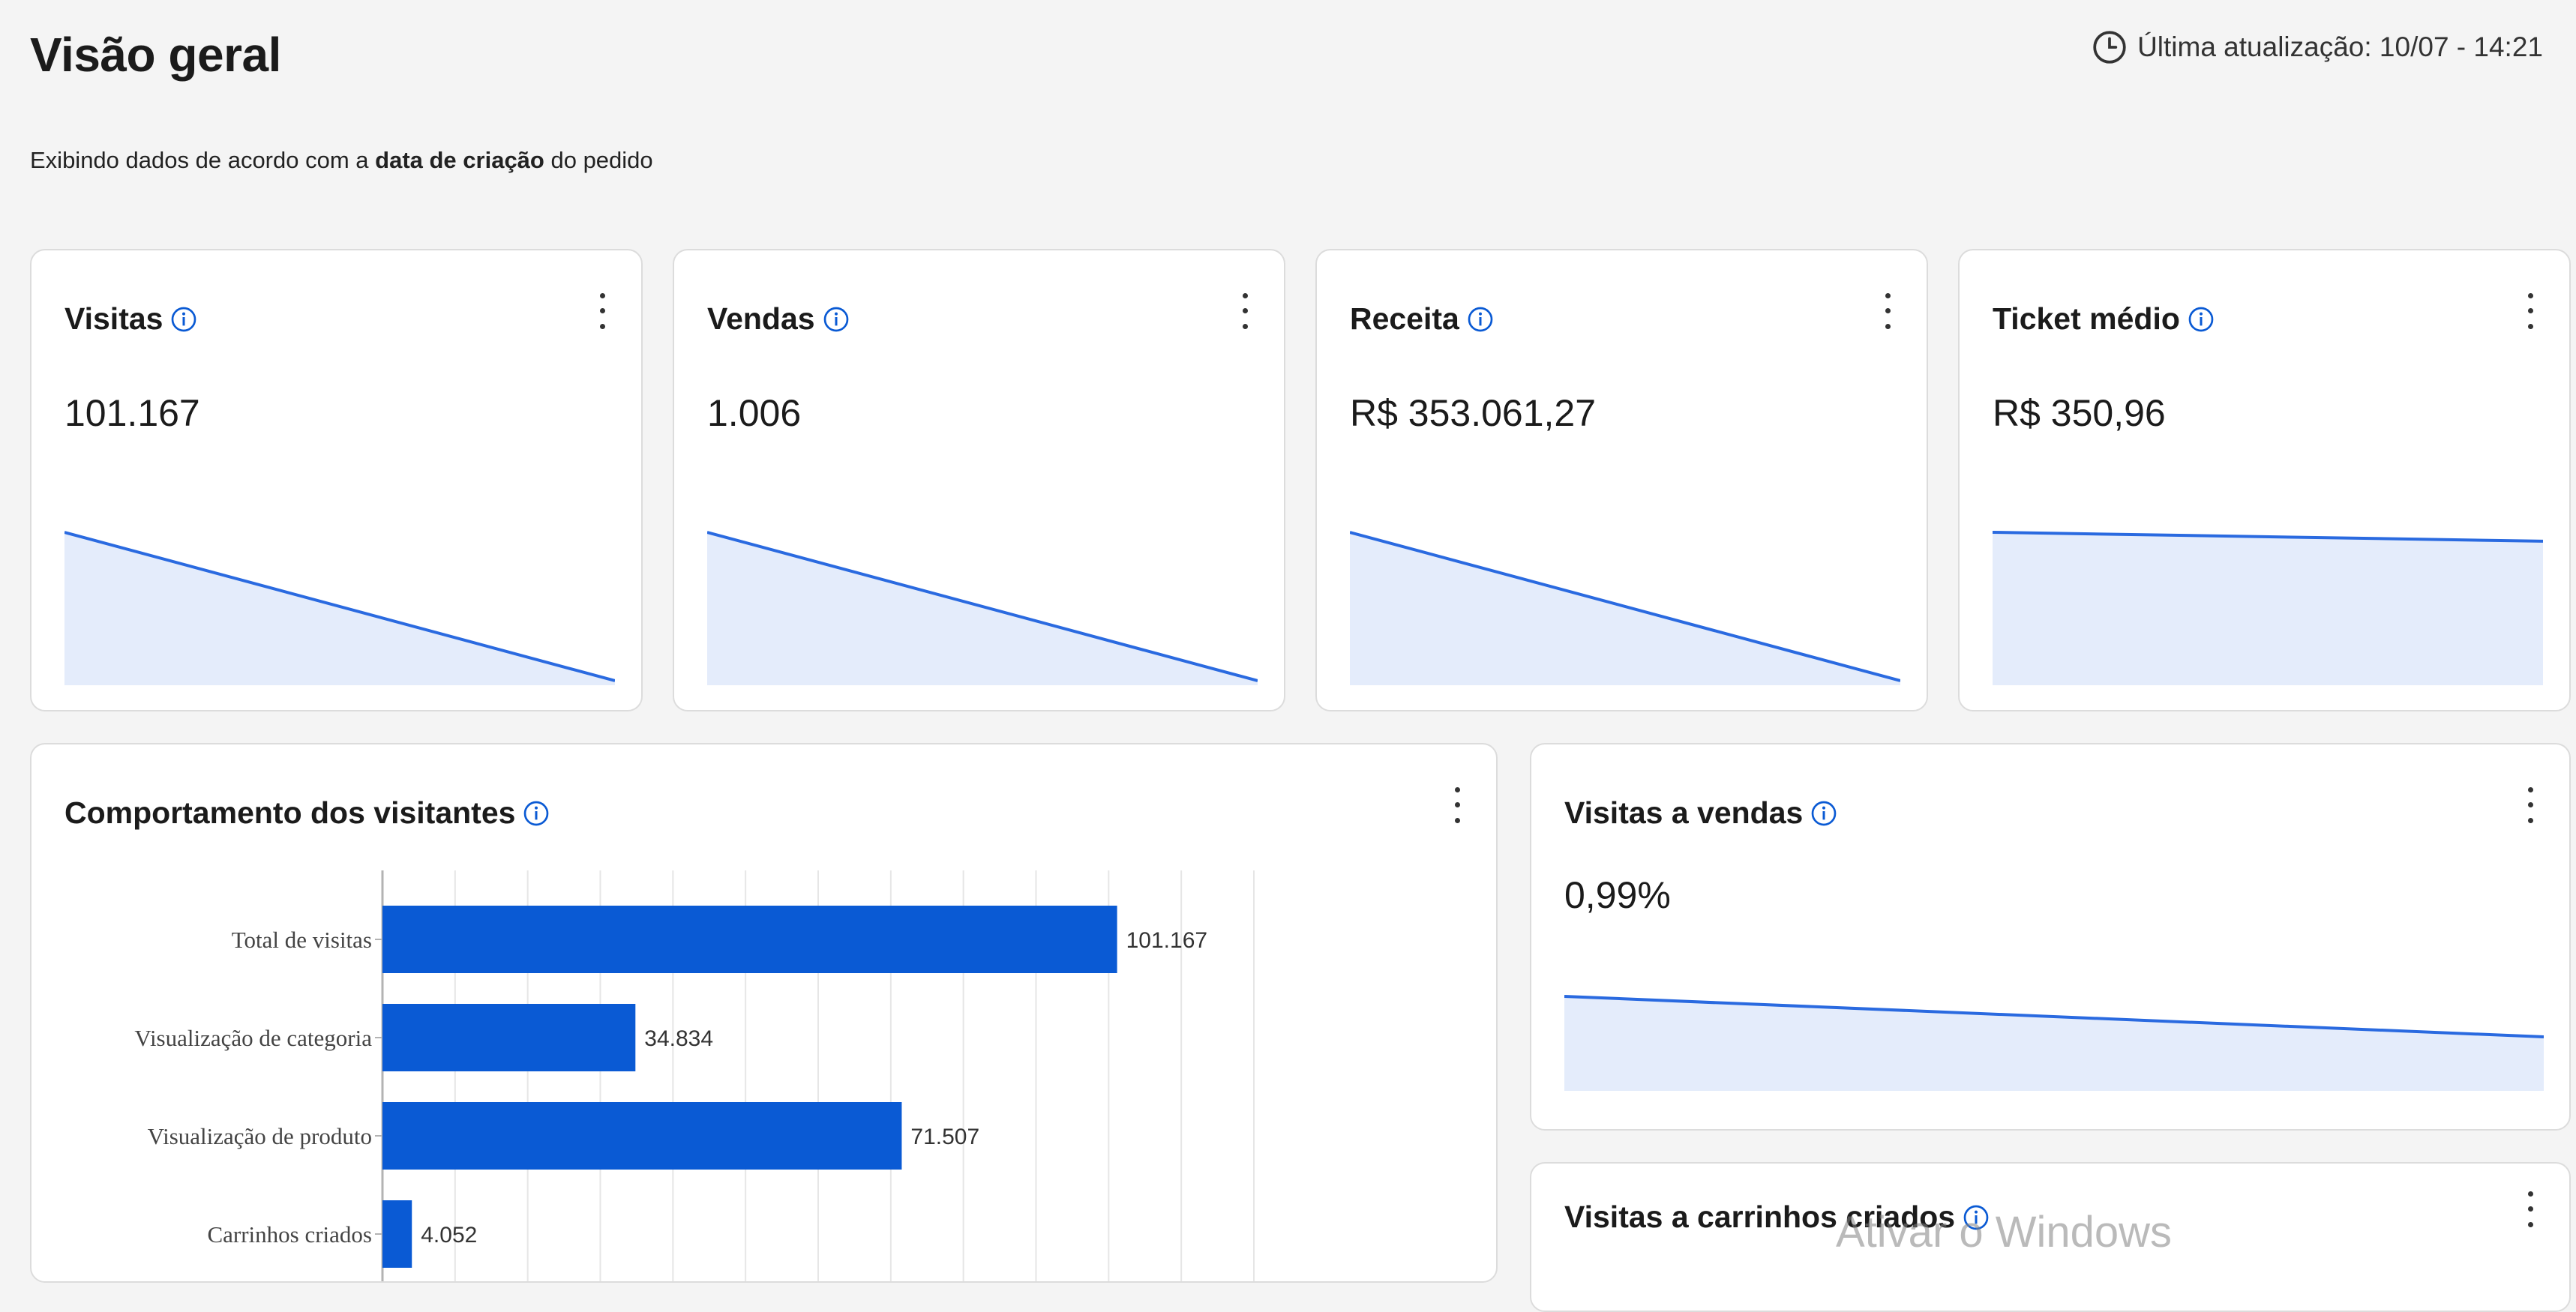 This screenshot has width=2576, height=1312. Describe the element at coordinates (1405, 318) in the screenshot. I see `card-title-text: Receita` at that location.